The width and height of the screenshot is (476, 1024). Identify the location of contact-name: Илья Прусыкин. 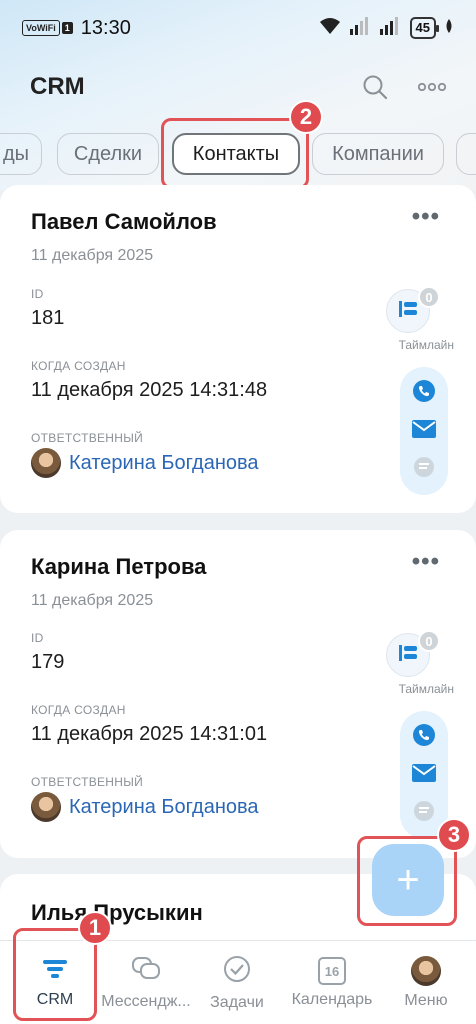
(117, 913).